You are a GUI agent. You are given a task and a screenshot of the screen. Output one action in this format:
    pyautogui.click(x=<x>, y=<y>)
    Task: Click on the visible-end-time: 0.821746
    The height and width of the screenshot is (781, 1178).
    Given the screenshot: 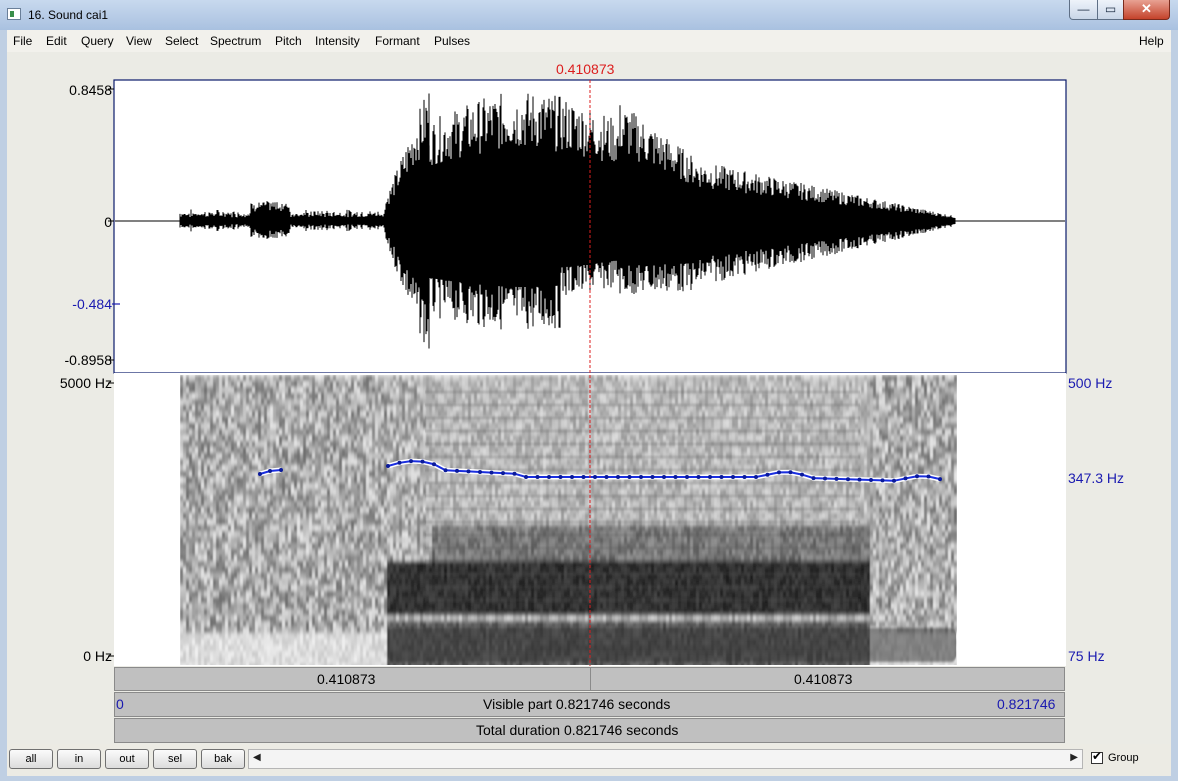 What is the action you would take?
    pyautogui.click(x=1026, y=704)
    